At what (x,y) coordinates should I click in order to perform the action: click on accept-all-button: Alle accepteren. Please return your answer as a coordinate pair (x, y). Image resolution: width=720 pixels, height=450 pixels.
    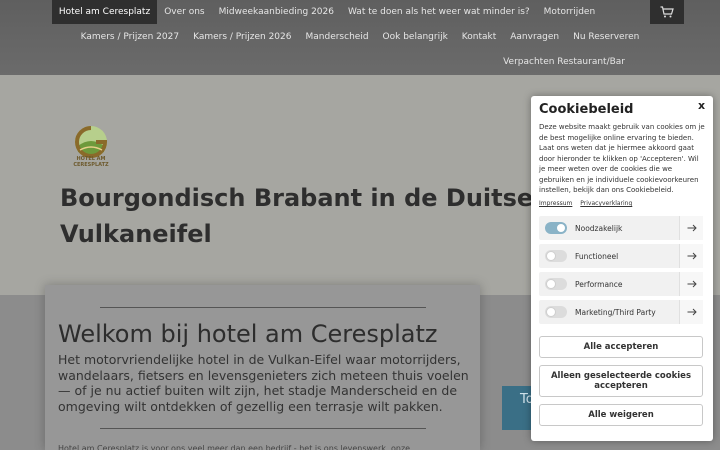
    Looking at the image, I should click on (621, 347).